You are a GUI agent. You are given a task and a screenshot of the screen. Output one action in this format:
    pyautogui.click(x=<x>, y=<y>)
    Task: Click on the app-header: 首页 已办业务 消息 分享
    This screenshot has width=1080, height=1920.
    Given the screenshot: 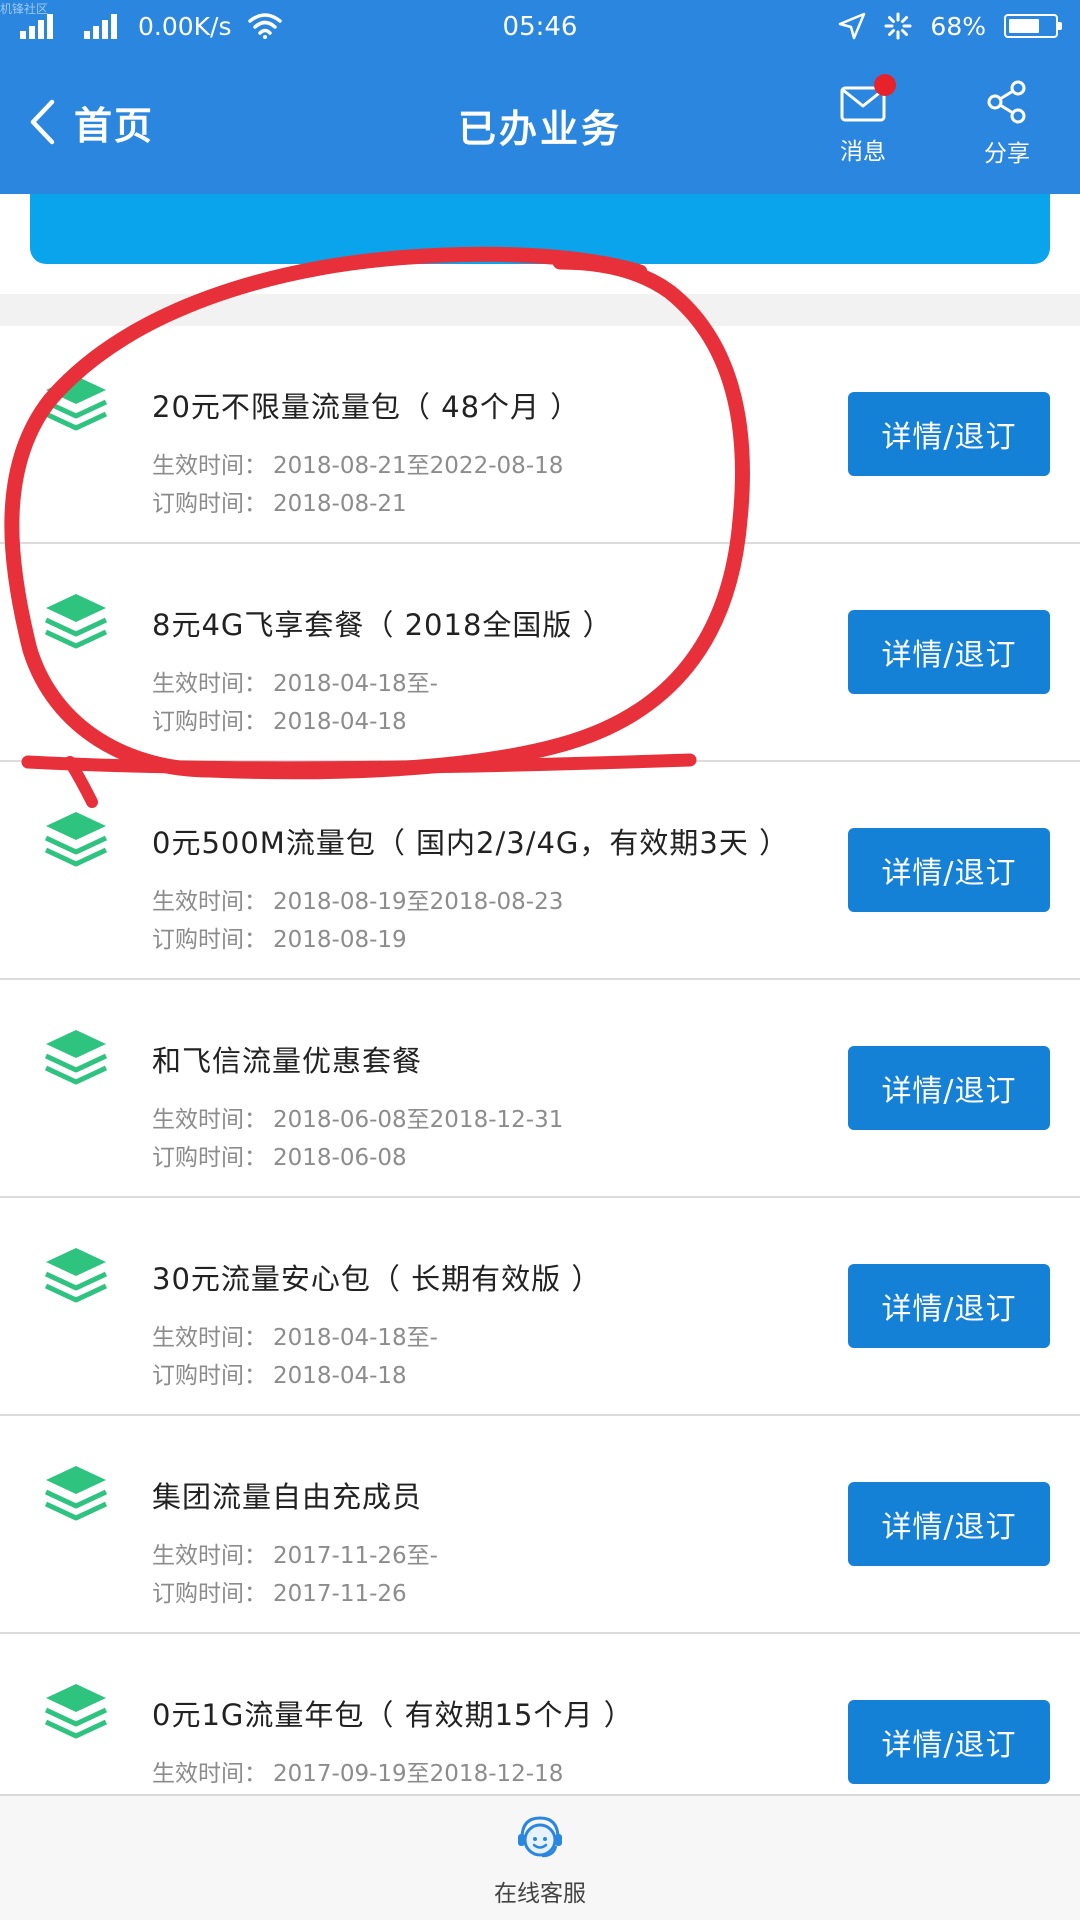 What is the action you would take?
    pyautogui.click(x=540, y=123)
    